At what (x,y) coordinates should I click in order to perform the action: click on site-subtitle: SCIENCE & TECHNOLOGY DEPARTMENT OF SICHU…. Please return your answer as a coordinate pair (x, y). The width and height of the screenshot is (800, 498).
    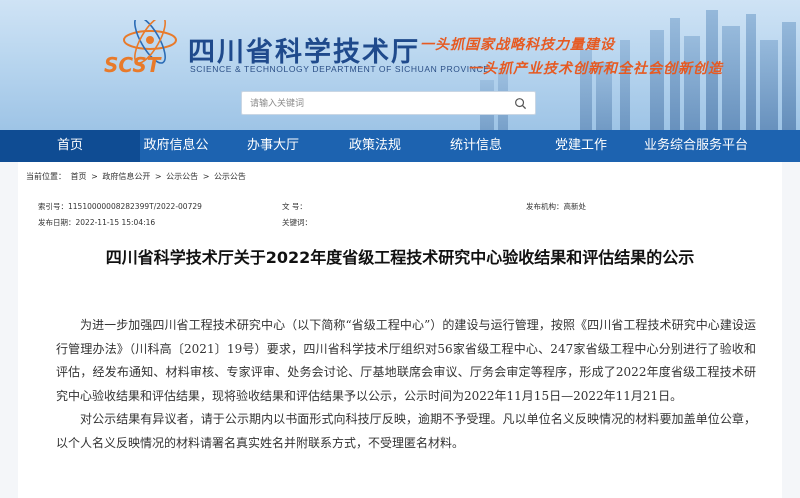
    Looking at the image, I should click on (340, 69).